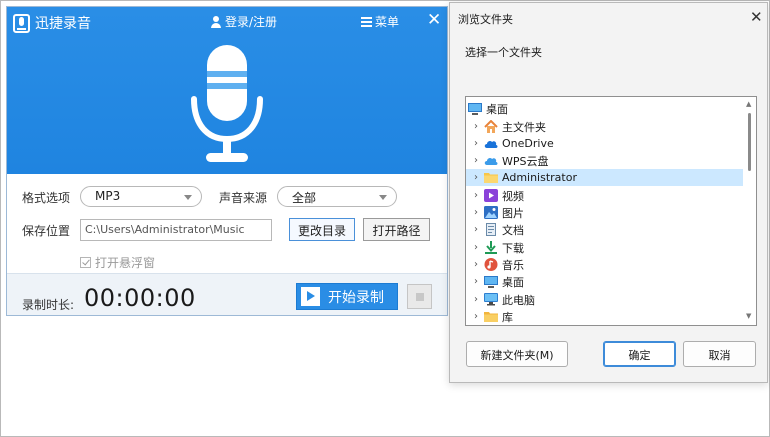 The image size is (770, 437). I want to click on save-location-label: 保存位置, so click(46, 231).